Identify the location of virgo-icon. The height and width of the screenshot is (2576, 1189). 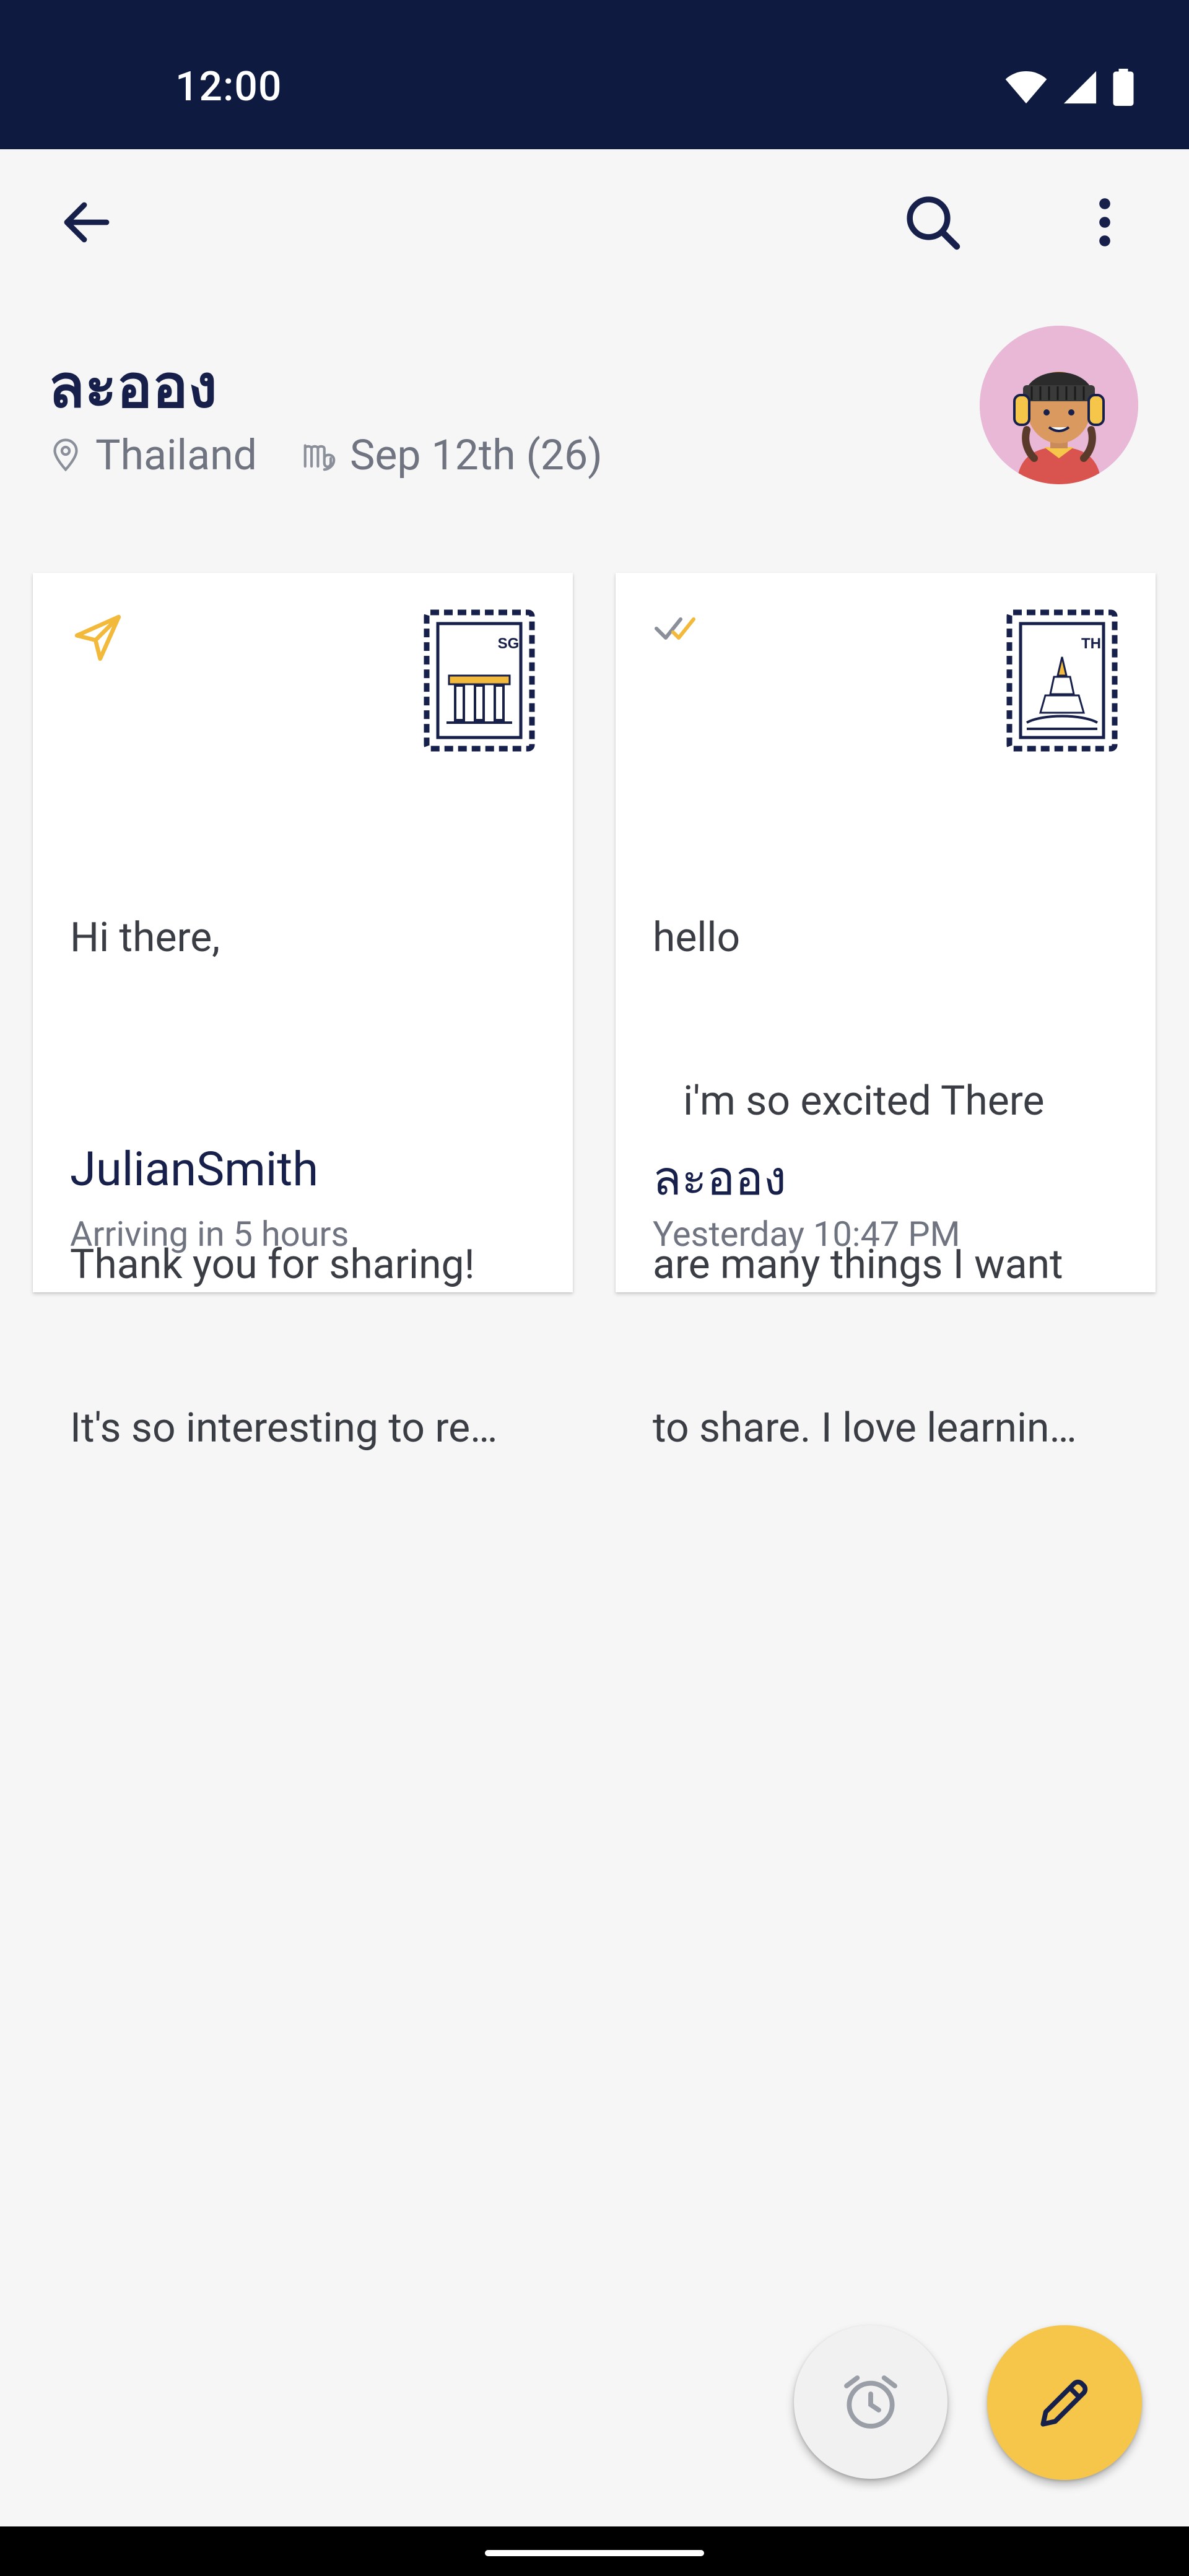
(319, 457).